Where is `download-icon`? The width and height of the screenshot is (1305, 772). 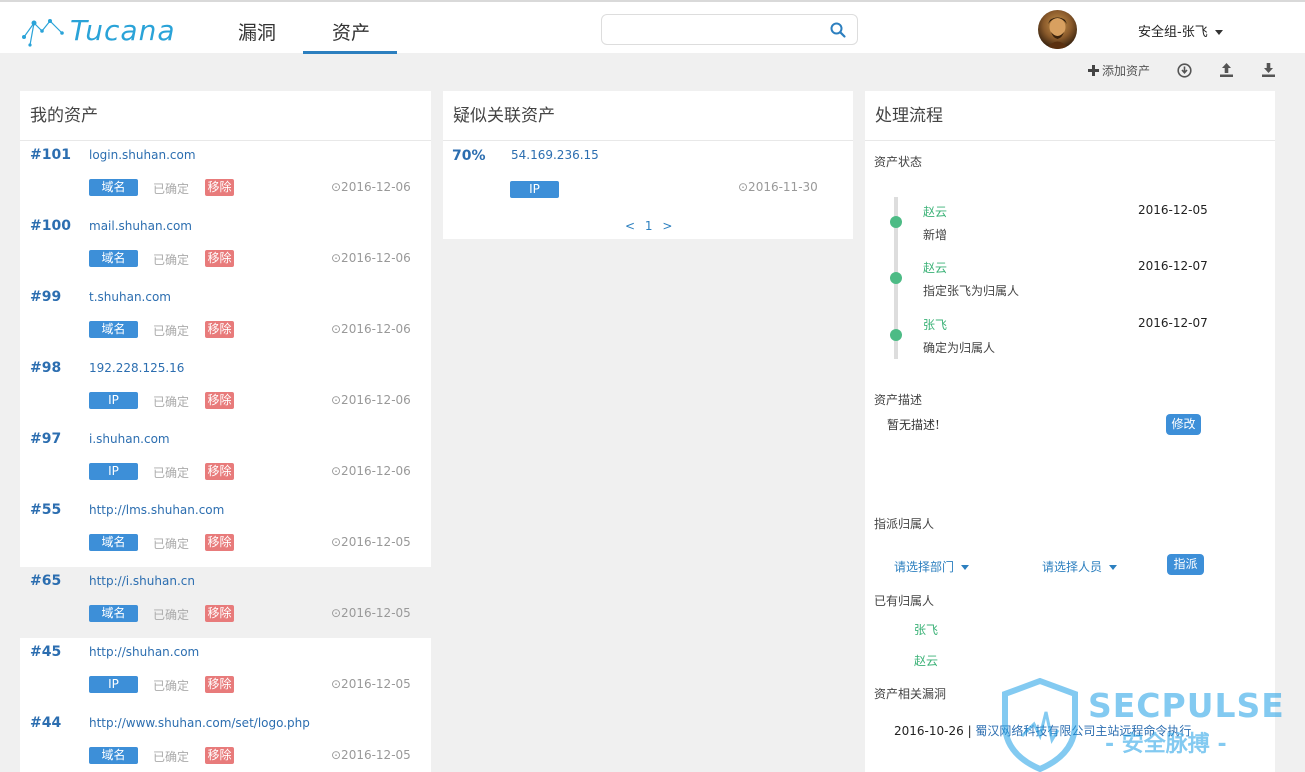 download-icon is located at coordinates (1268, 70).